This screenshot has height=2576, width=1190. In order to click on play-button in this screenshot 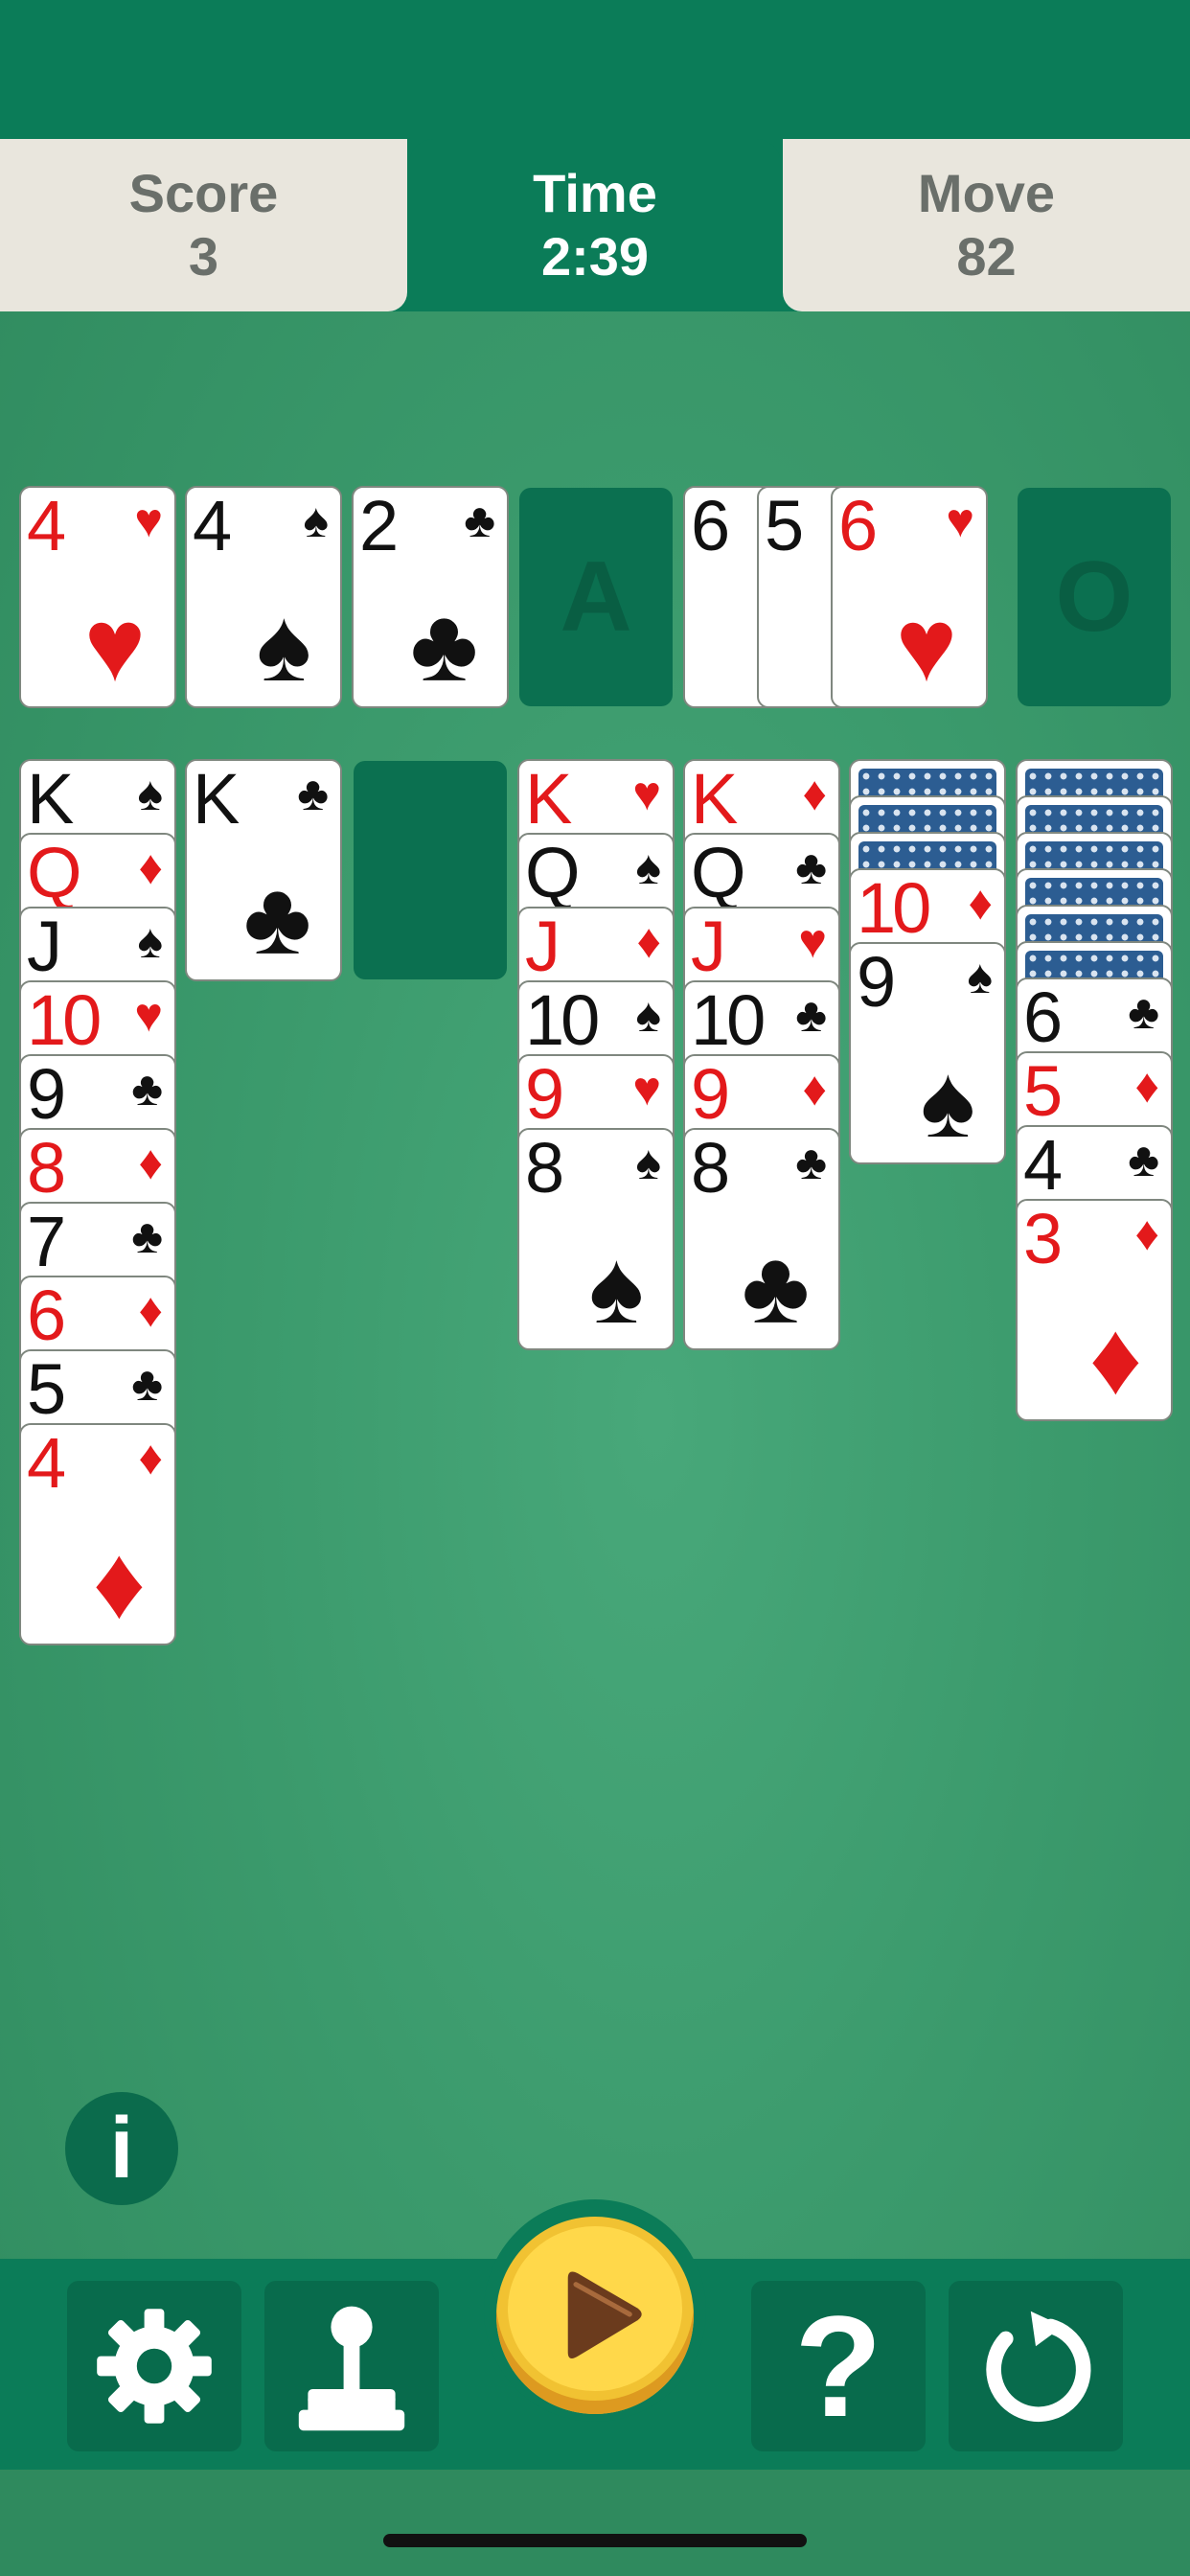, I will do `click(595, 2315)`.